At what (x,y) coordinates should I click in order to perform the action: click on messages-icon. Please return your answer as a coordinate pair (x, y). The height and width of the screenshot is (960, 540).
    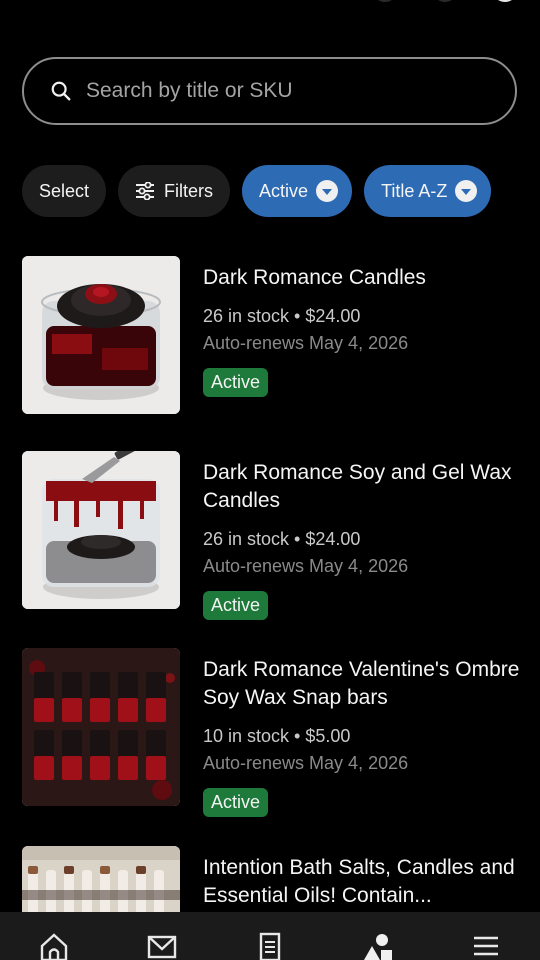
    Looking at the image, I should click on (162, 947).